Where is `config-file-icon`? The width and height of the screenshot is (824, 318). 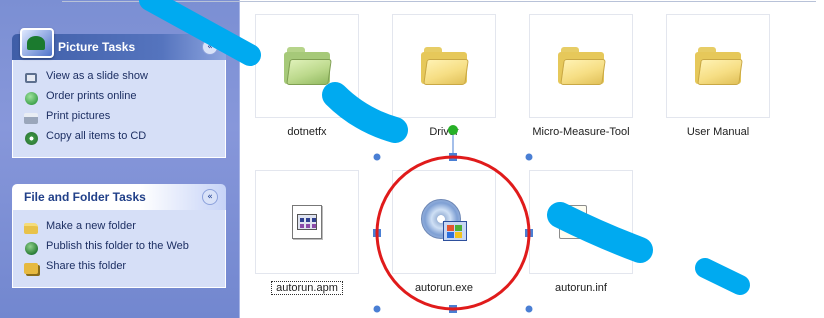
config-file-icon is located at coordinates (581, 222).